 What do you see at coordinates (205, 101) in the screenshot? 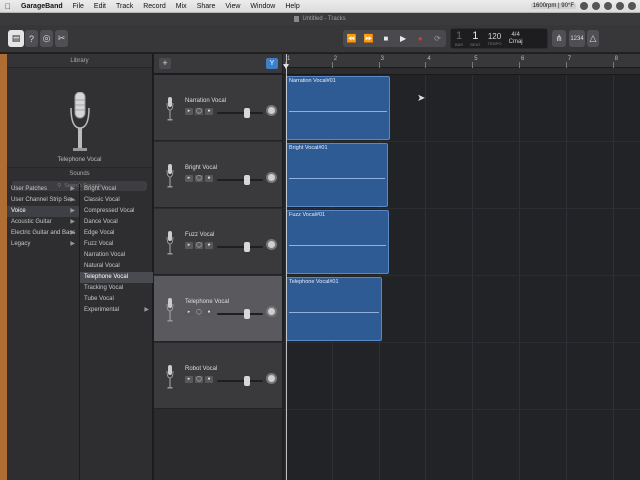
I see `track-name: Narration Vocal` at bounding box center [205, 101].